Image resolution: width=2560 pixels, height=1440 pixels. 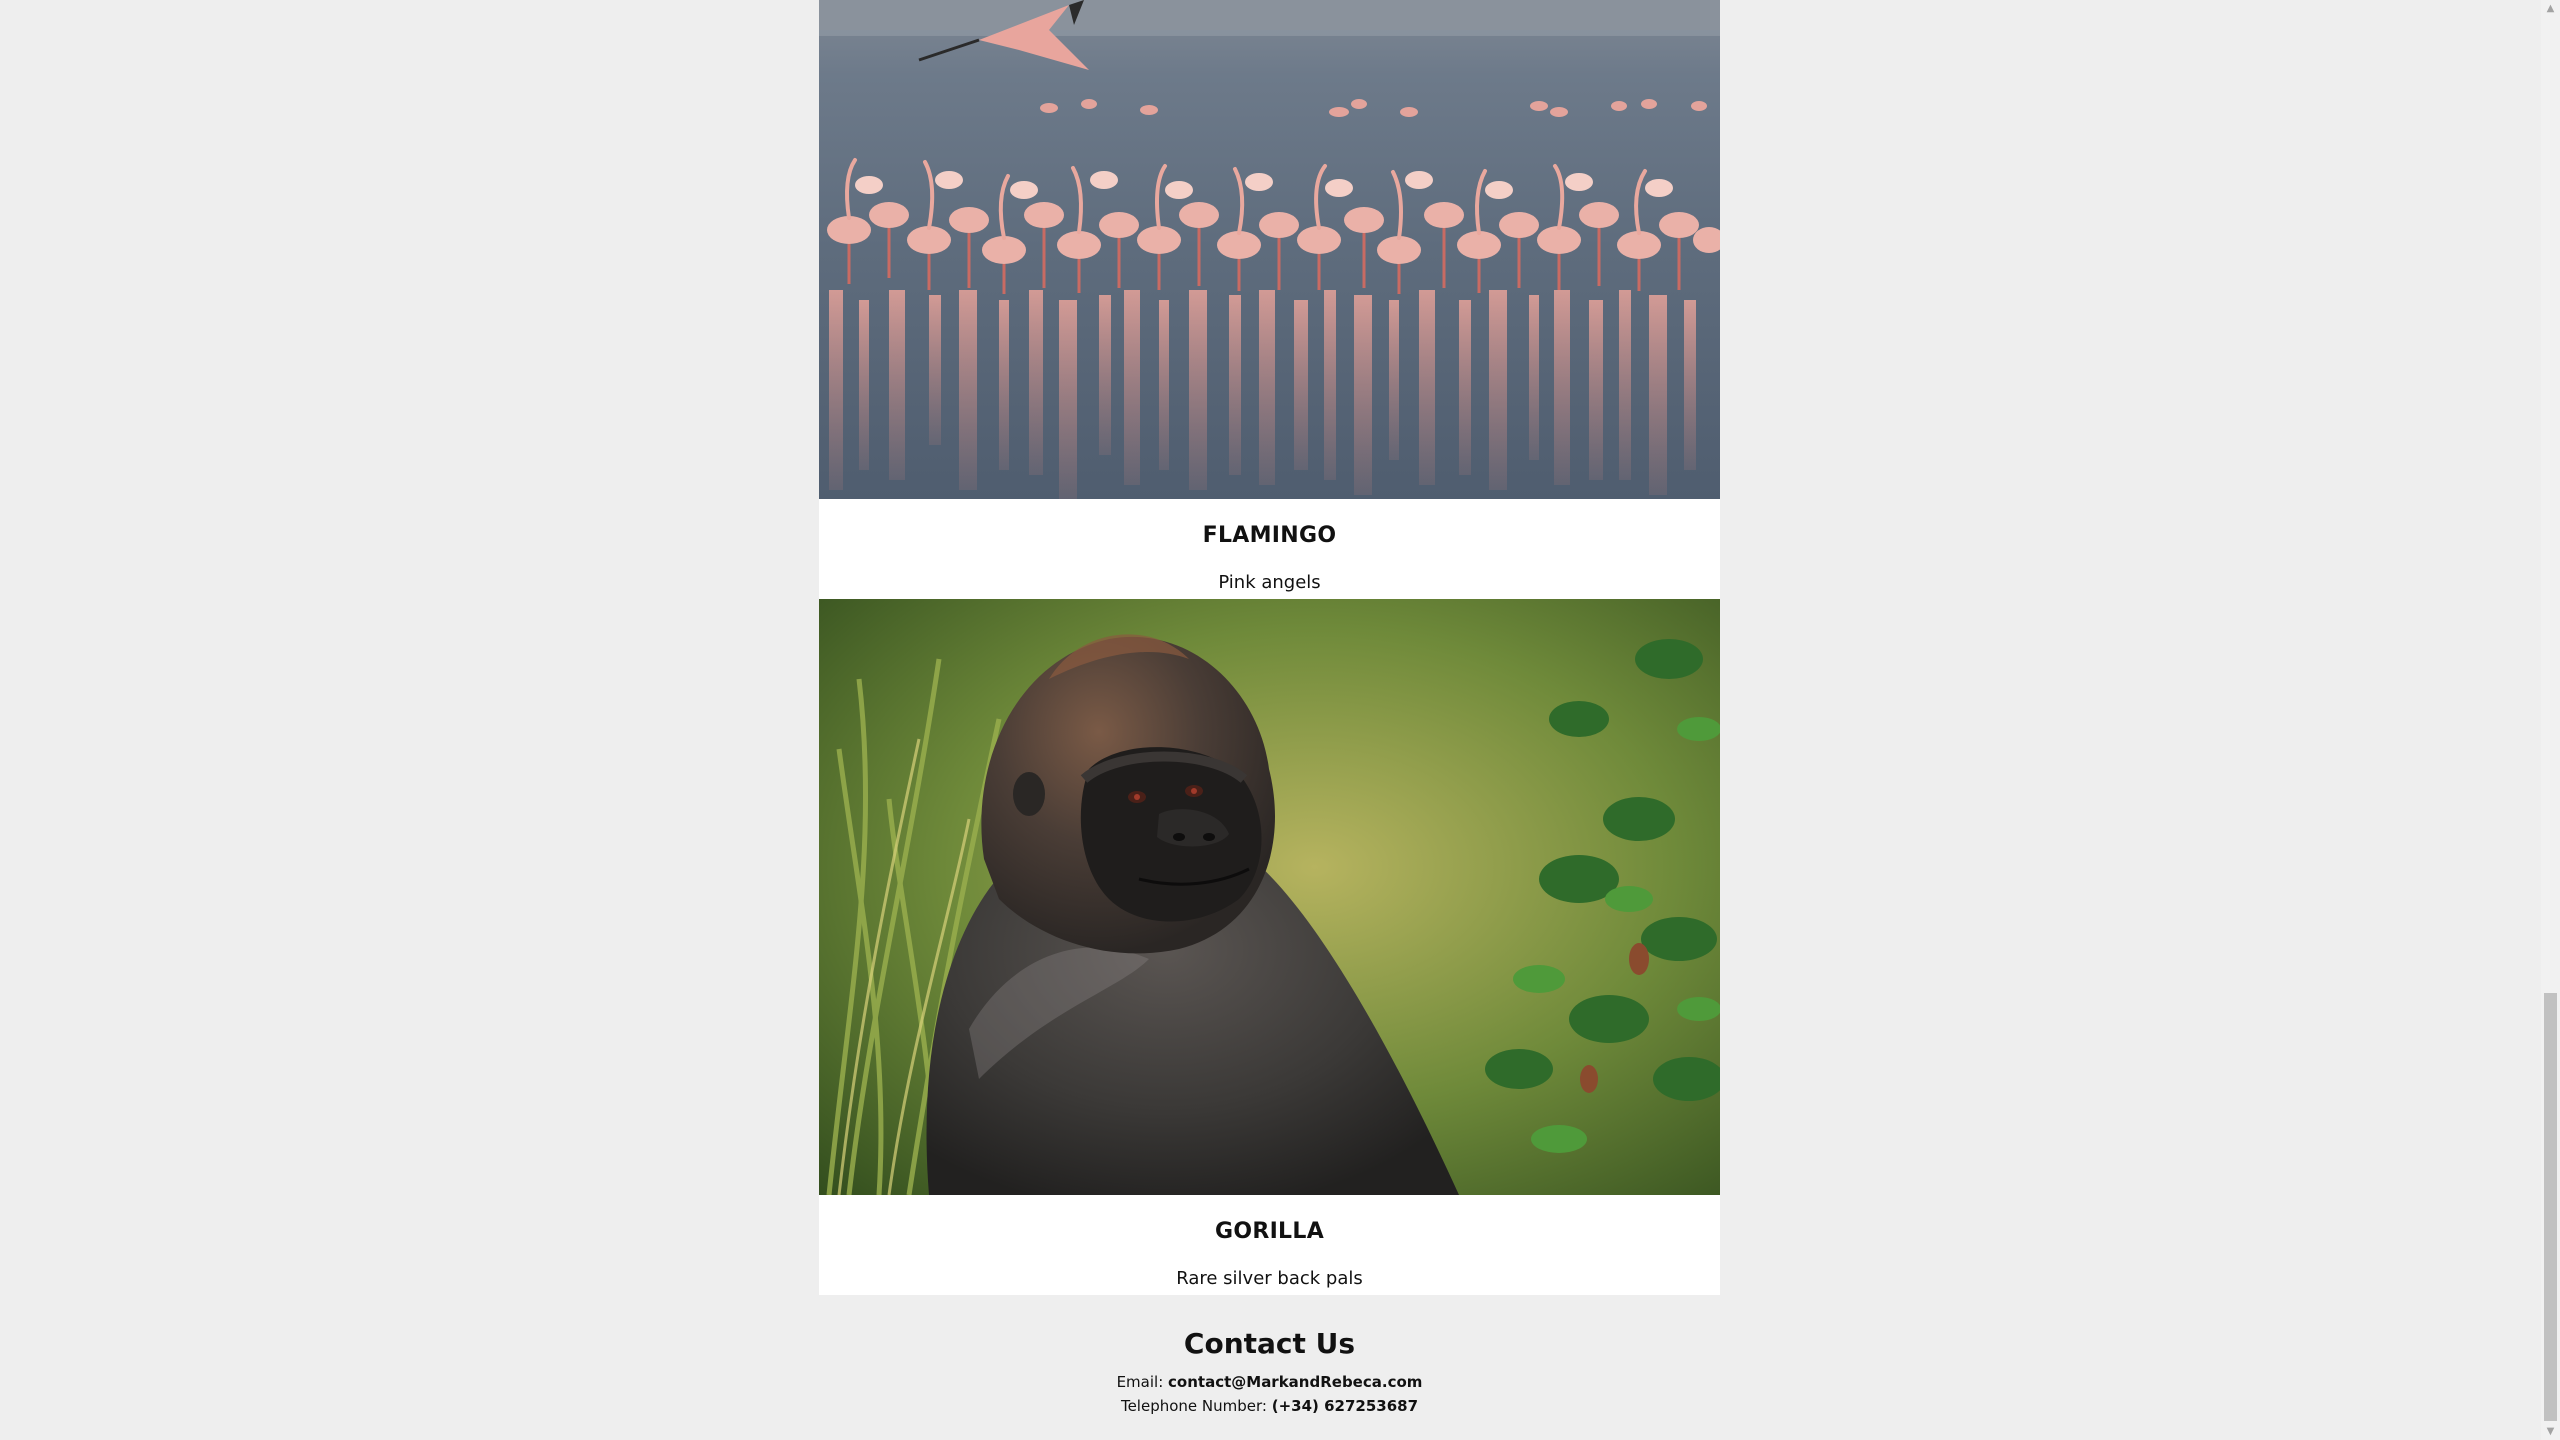 I want to click on card-title: GORILLA, so click(x=1269, y=1231).